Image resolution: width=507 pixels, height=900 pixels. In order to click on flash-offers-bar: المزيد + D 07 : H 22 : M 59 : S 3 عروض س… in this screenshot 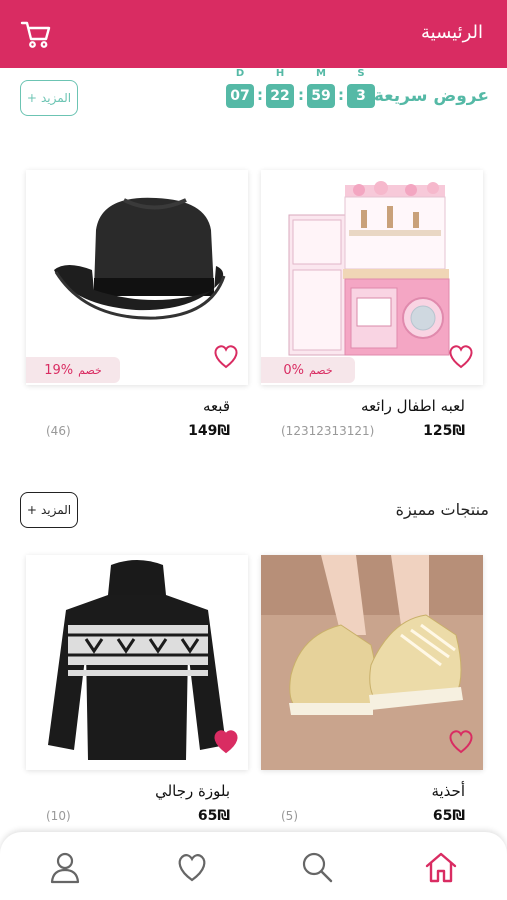, I will do `click(253, 98)`.